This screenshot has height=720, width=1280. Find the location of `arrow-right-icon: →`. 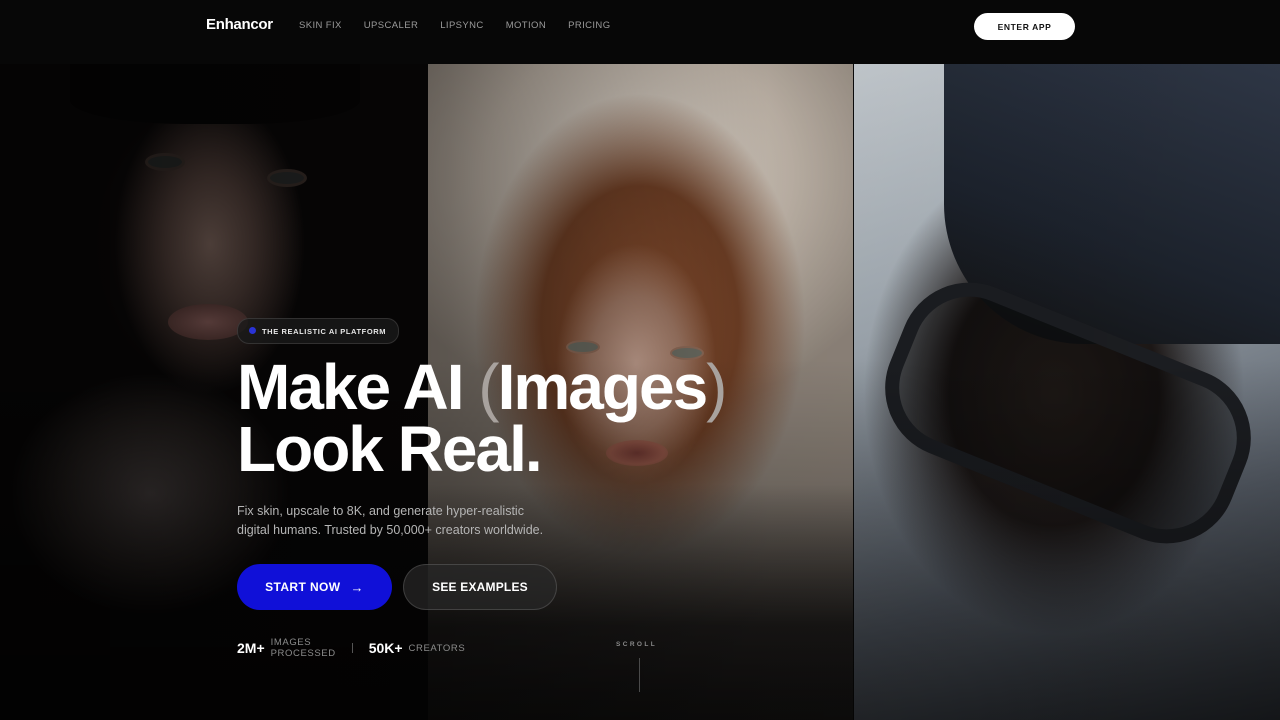

arrow-right-icon: → is located at coordinates (357, 587).